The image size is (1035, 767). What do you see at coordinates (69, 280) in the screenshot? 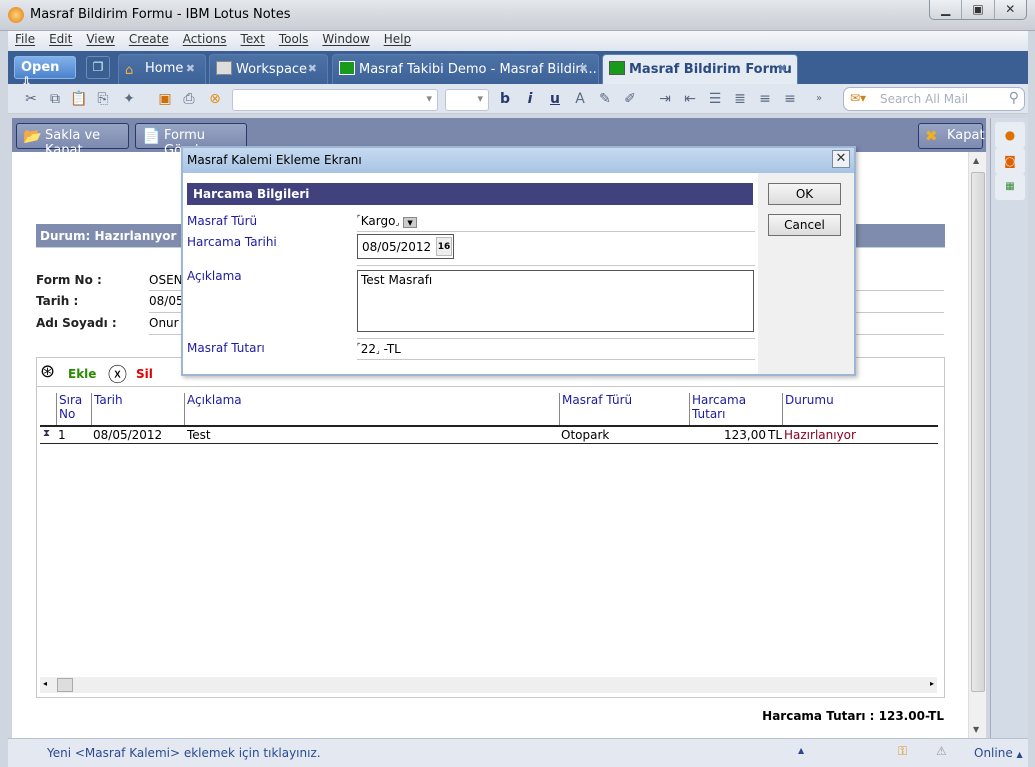
I see `form-no-label: Form No :` at bounding box center [69, 280].